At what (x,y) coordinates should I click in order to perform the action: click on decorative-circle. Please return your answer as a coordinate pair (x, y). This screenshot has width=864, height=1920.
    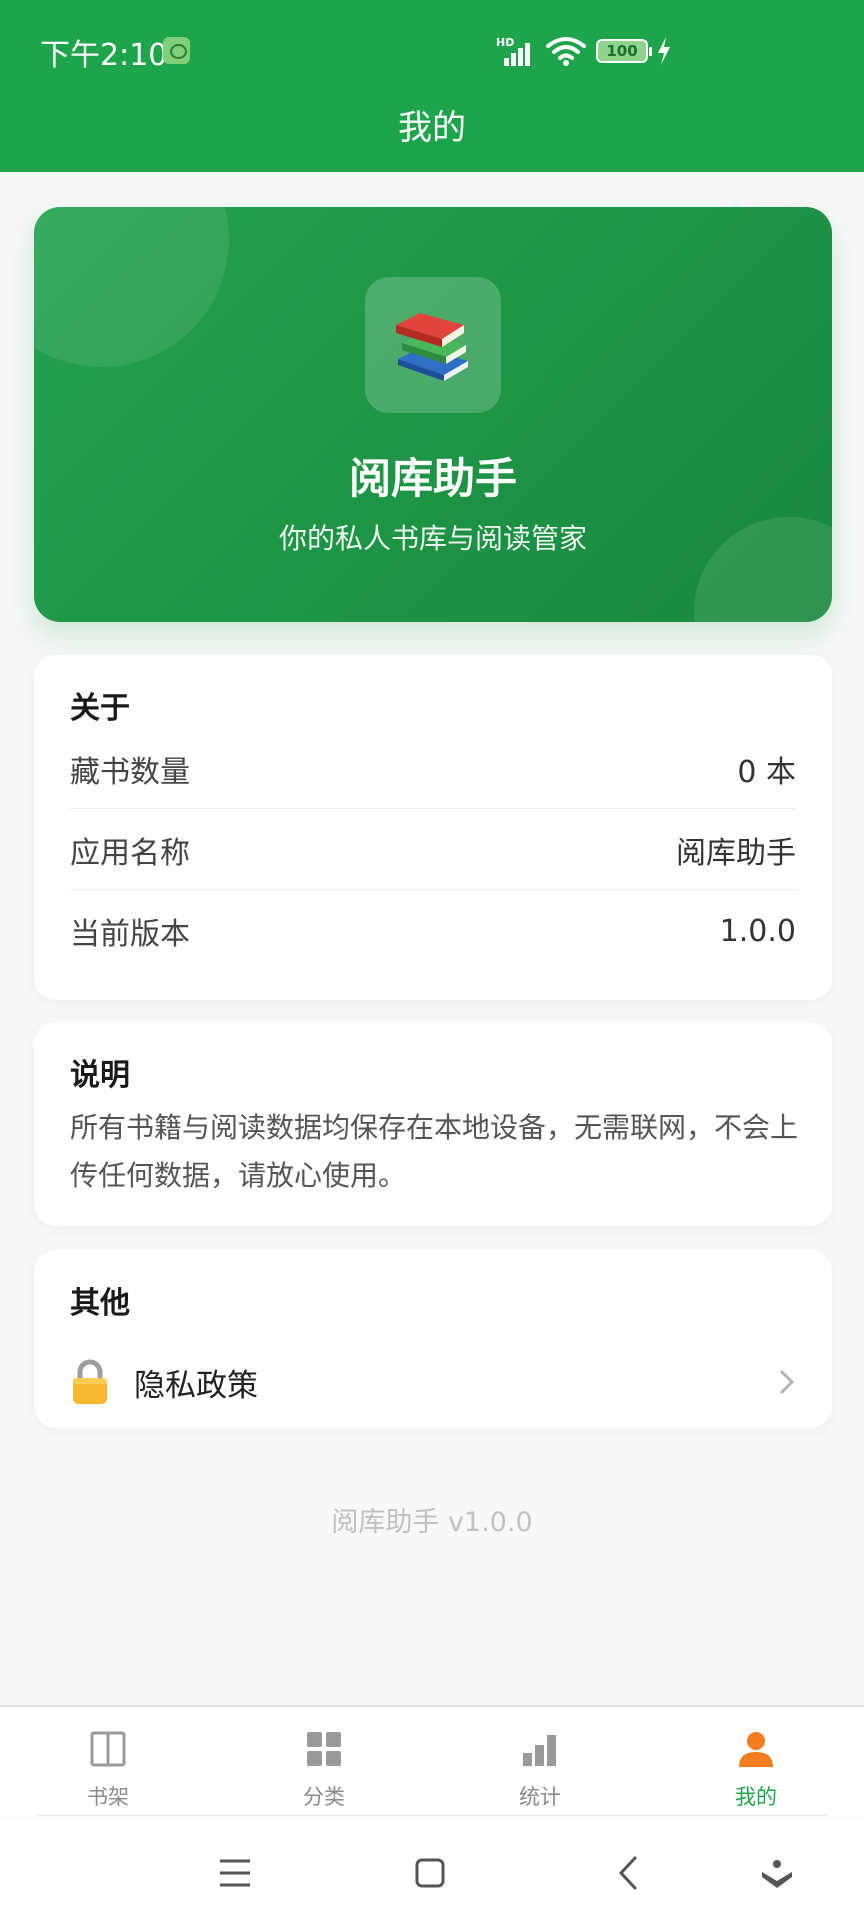
    Looking at the image, I should click on (131, 287).